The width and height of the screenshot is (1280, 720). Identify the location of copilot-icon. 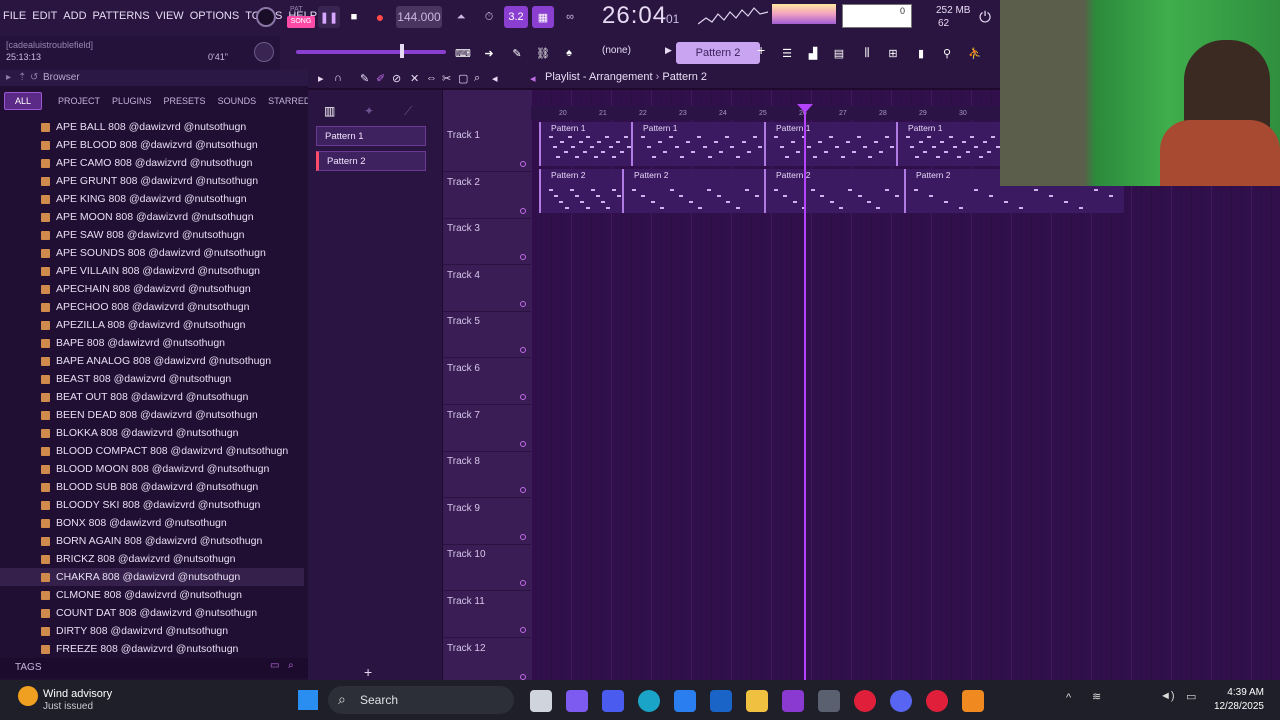
(577, 701).